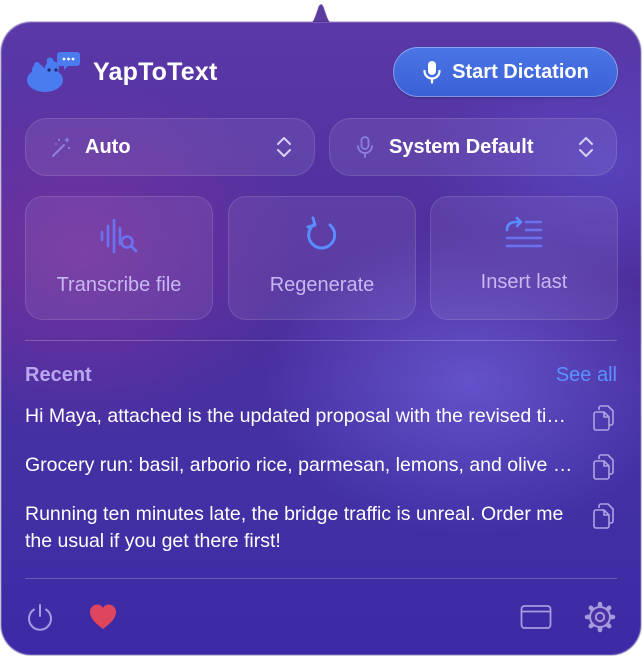 The height and width of the screenshot is (656, 642). I want to click on transcribe-file-button: Transcribe file, so click(119, 258).